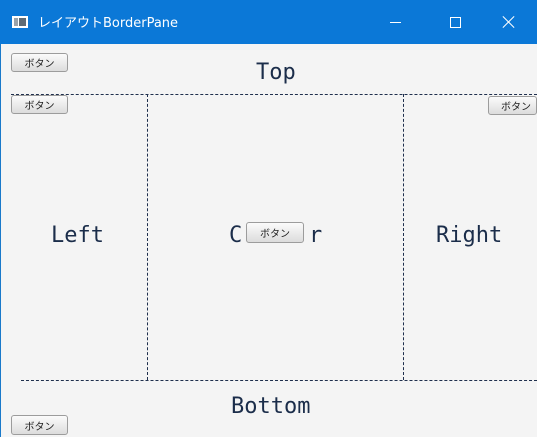  What do you see at coordinates (469, 235) in the screenshot?
I see `right-region-label: Right` at bounding box center [469, 235].